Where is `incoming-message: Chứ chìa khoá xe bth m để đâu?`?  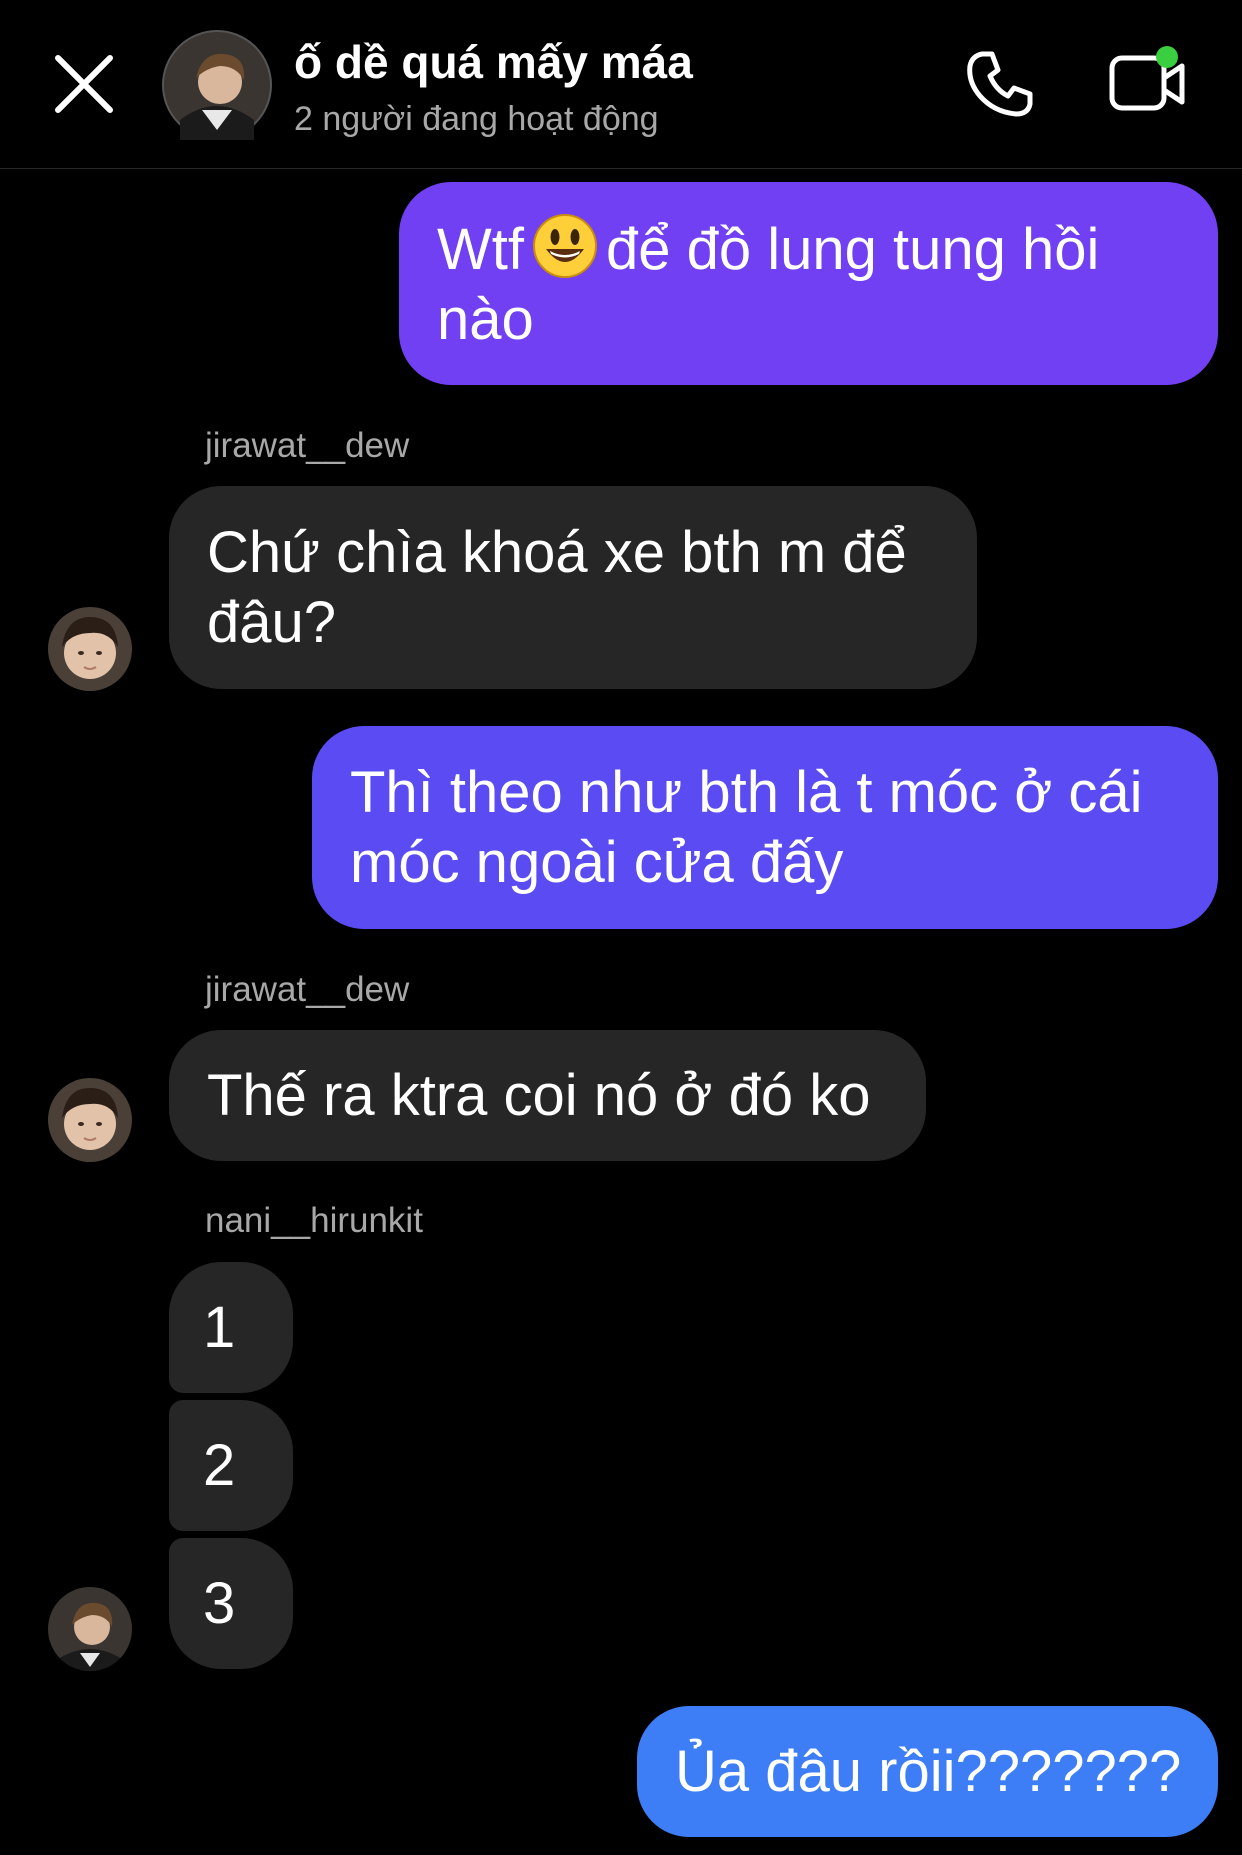
incoming-message: Chứ chìa khoá xe bth m để đâu? is located at coordinates (573, 587).